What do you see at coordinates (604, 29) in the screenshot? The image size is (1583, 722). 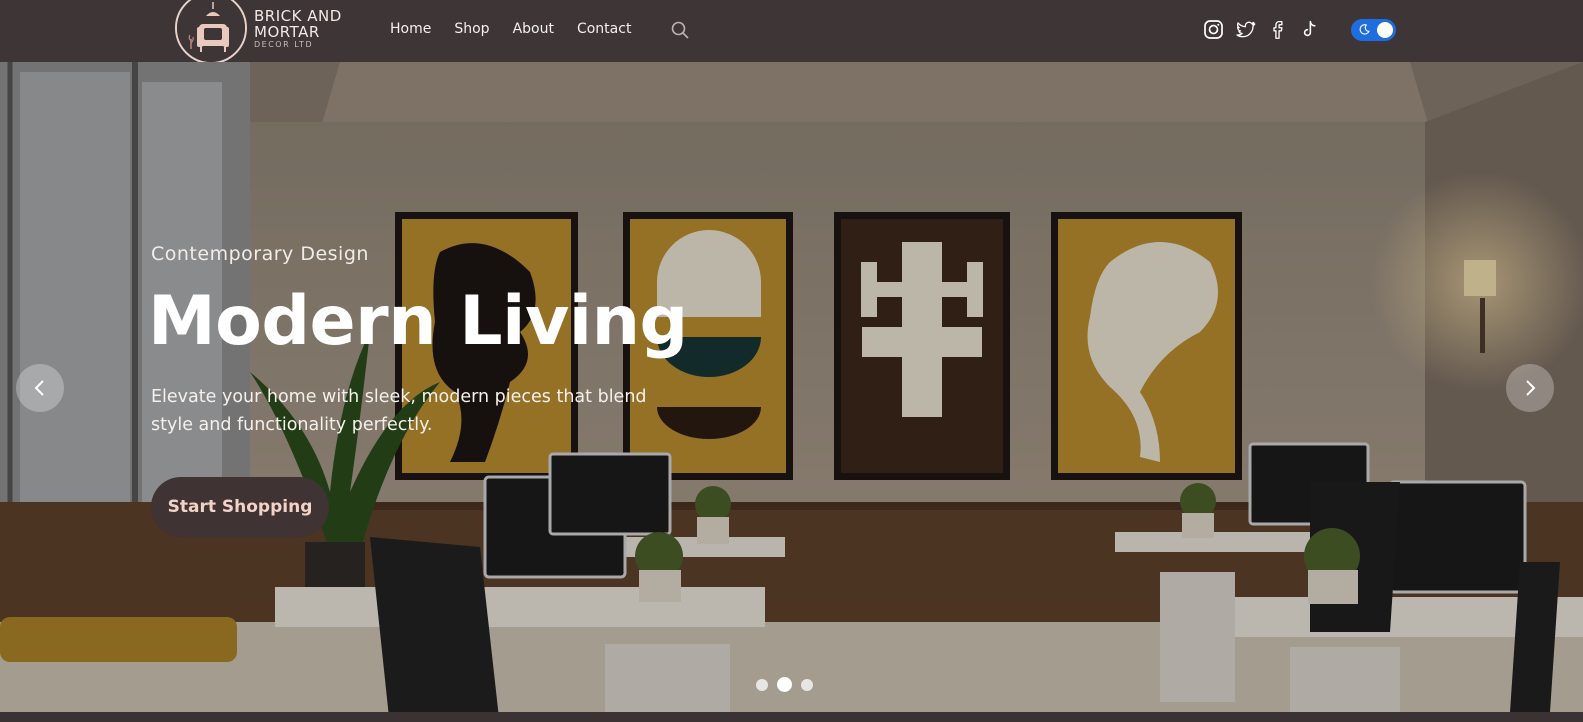 I see `nav-link-contact: Contact` at bounding box center [604, 29].